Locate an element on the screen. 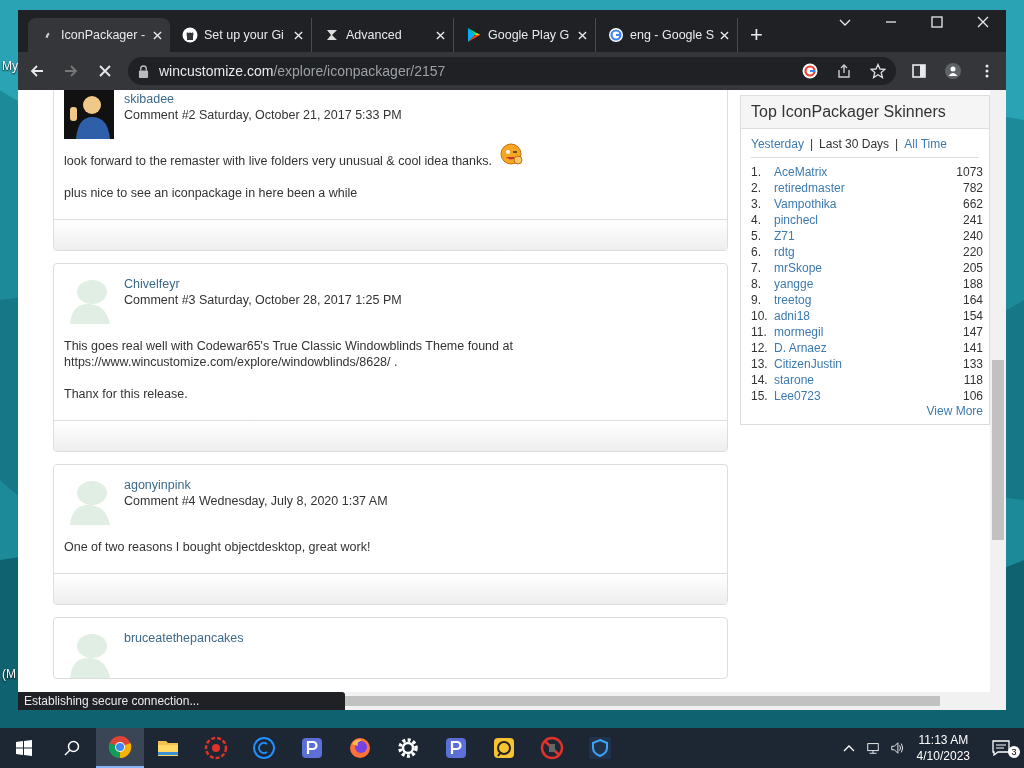 This screenshot has height=768, width=1024. blocked-icon is located at coordinates (552, 748).